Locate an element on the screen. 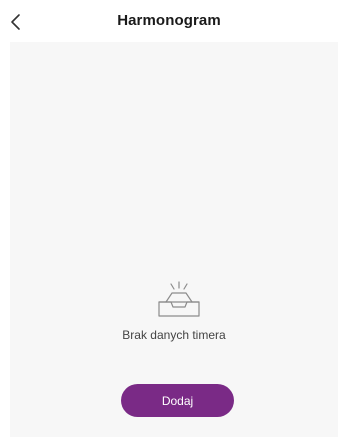 The height and width of the screenshot is (437, 338). page-title: Harmonogram is located at coordinates (169, 20).